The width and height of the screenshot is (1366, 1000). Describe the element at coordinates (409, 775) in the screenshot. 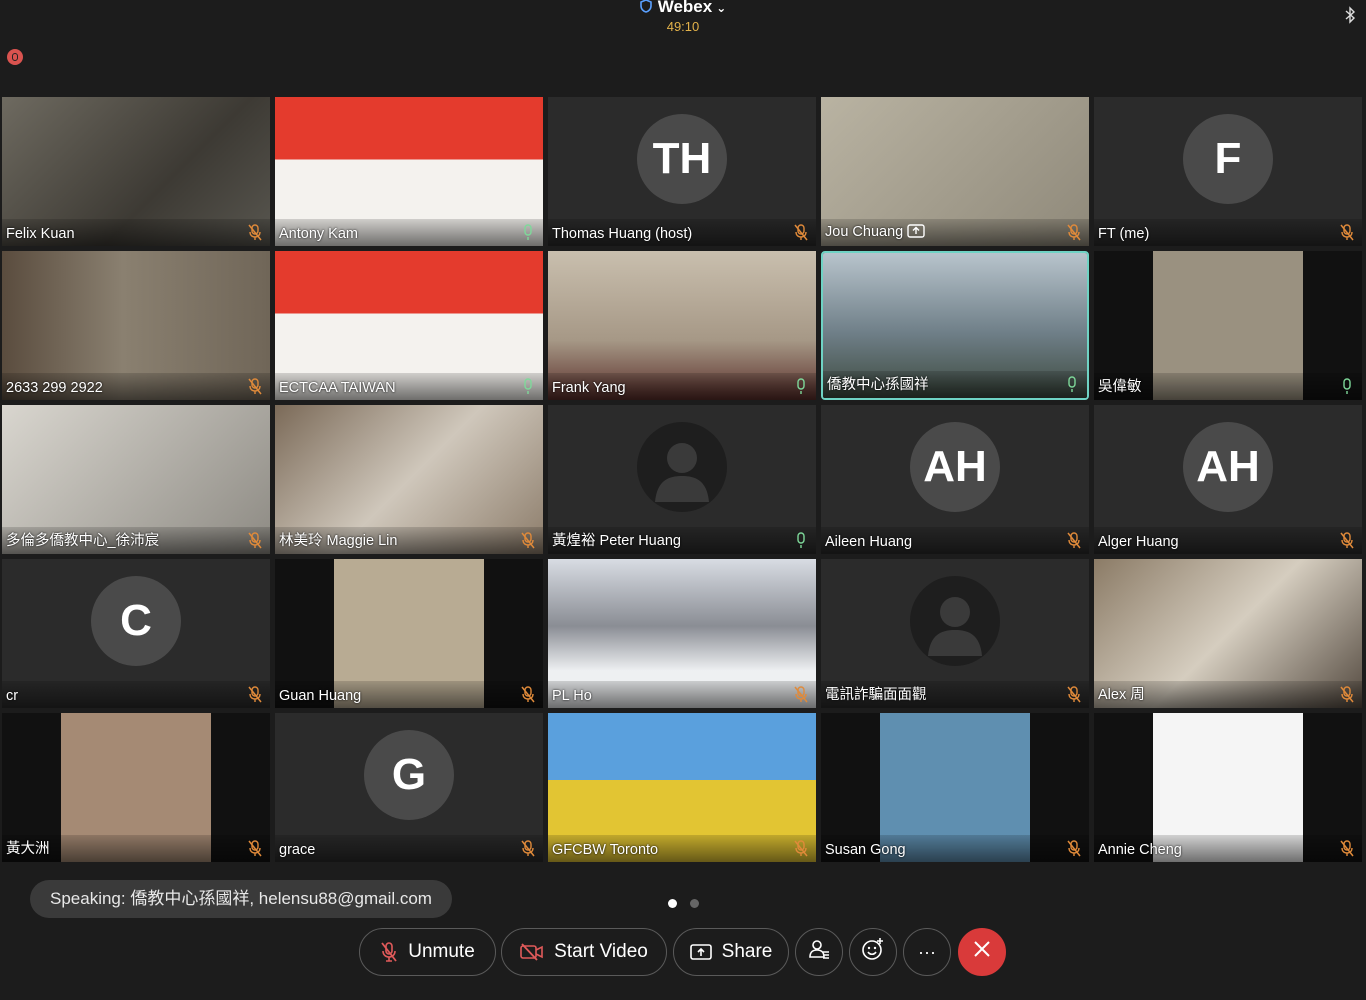

I see `avatar-initials: G` at that location.